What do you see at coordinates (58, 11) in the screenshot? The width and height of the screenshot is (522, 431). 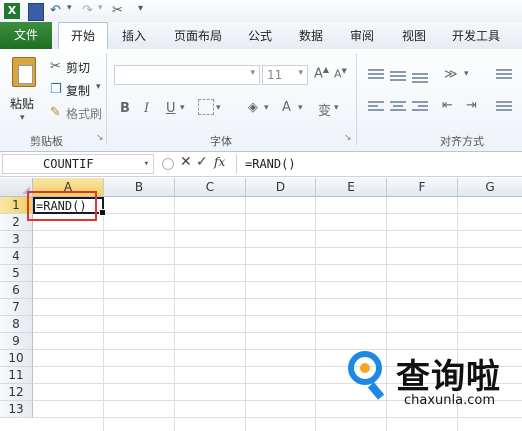 I see `undo-icon: ↶` at bounding box center [58, 11].